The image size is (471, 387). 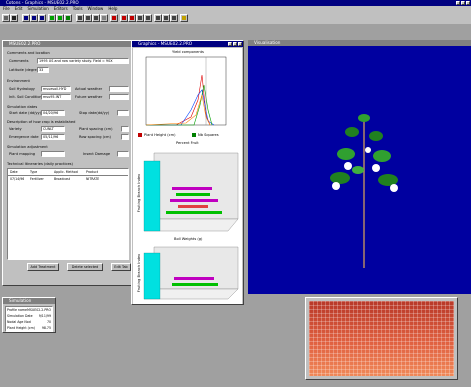 I want to click on emergence-input: 05/11/96, so click(x=53, y=137).